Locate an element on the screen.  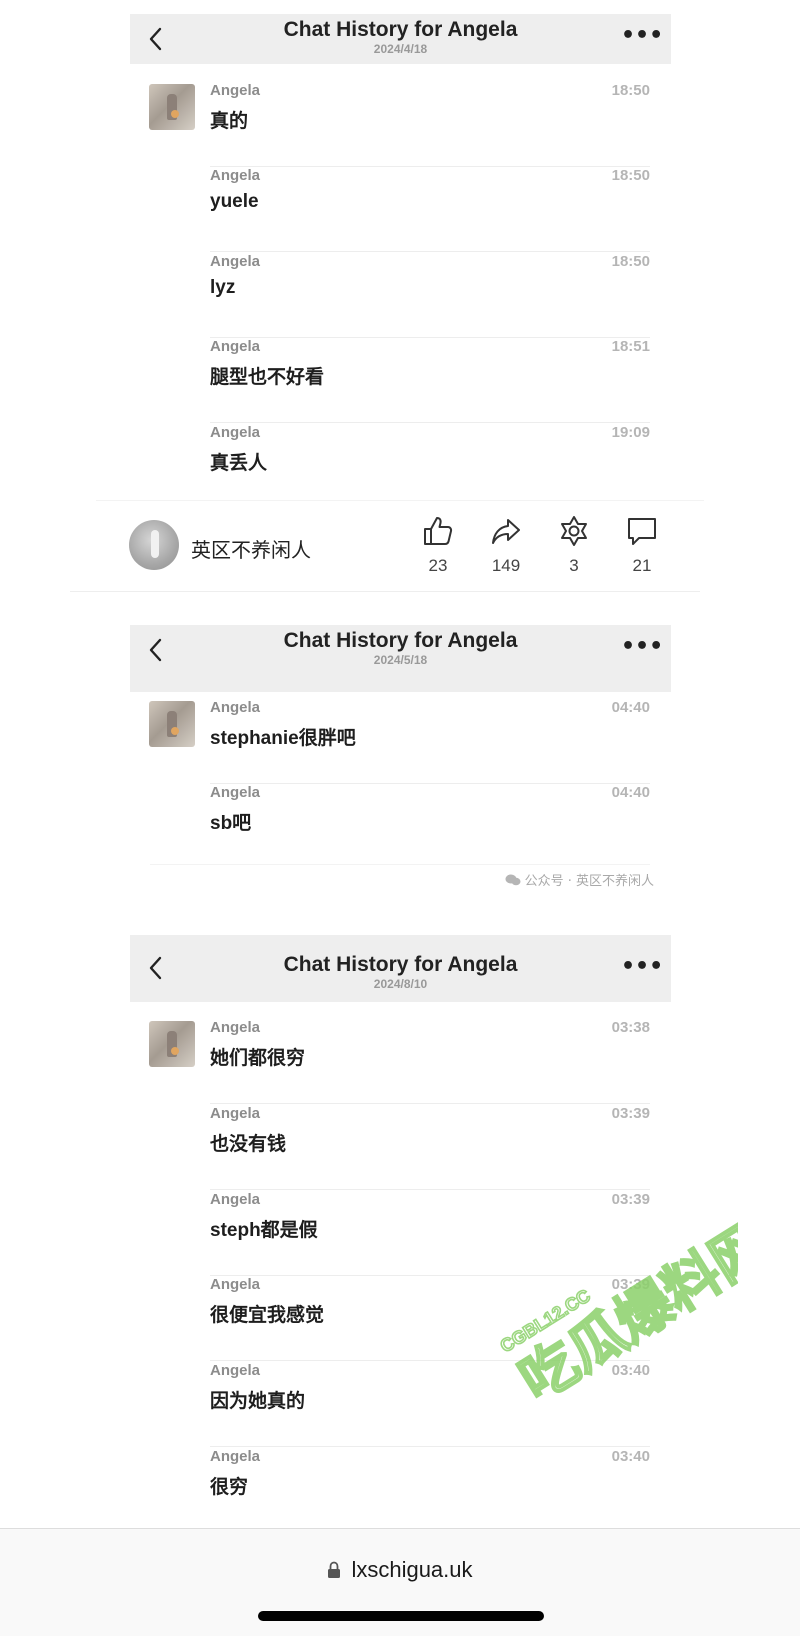
header-date: 2024/4/18 is located at coordinates (400, 49).